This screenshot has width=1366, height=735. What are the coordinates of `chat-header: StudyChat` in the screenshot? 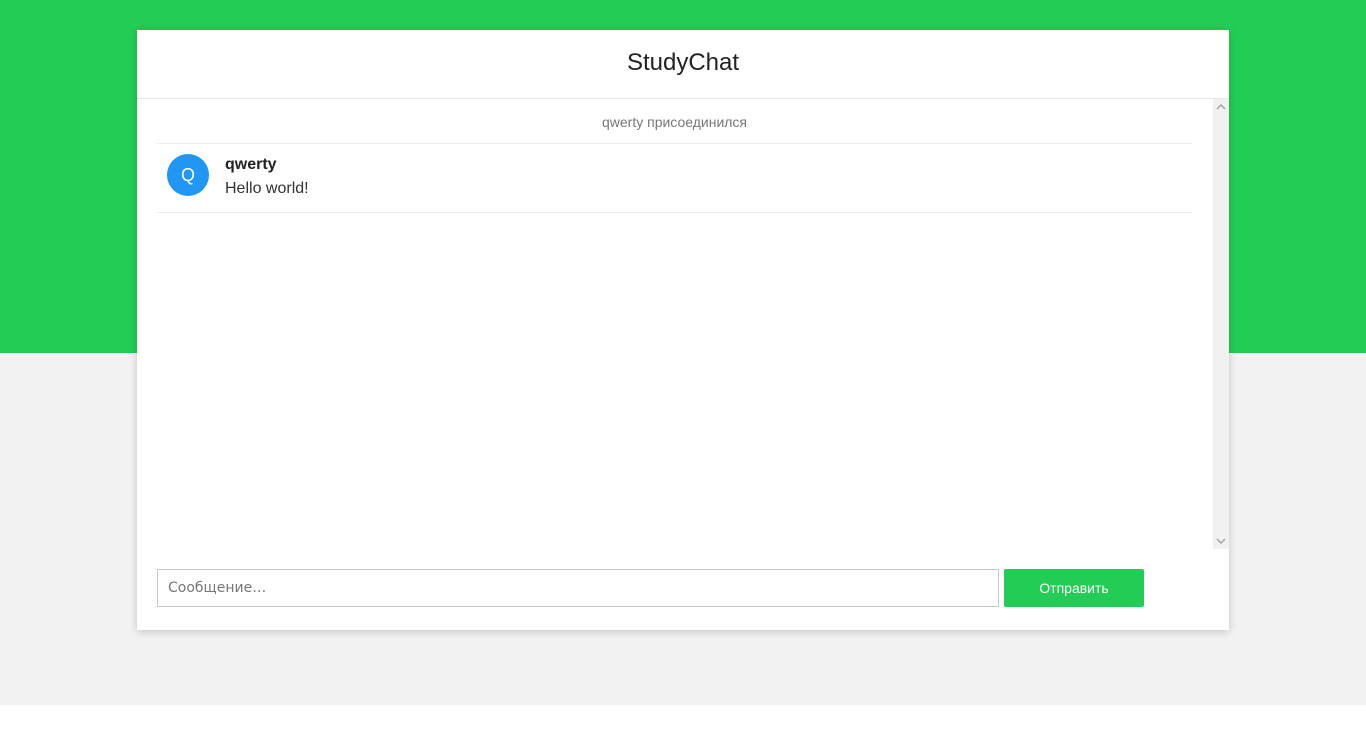 It's located at (683, 64).